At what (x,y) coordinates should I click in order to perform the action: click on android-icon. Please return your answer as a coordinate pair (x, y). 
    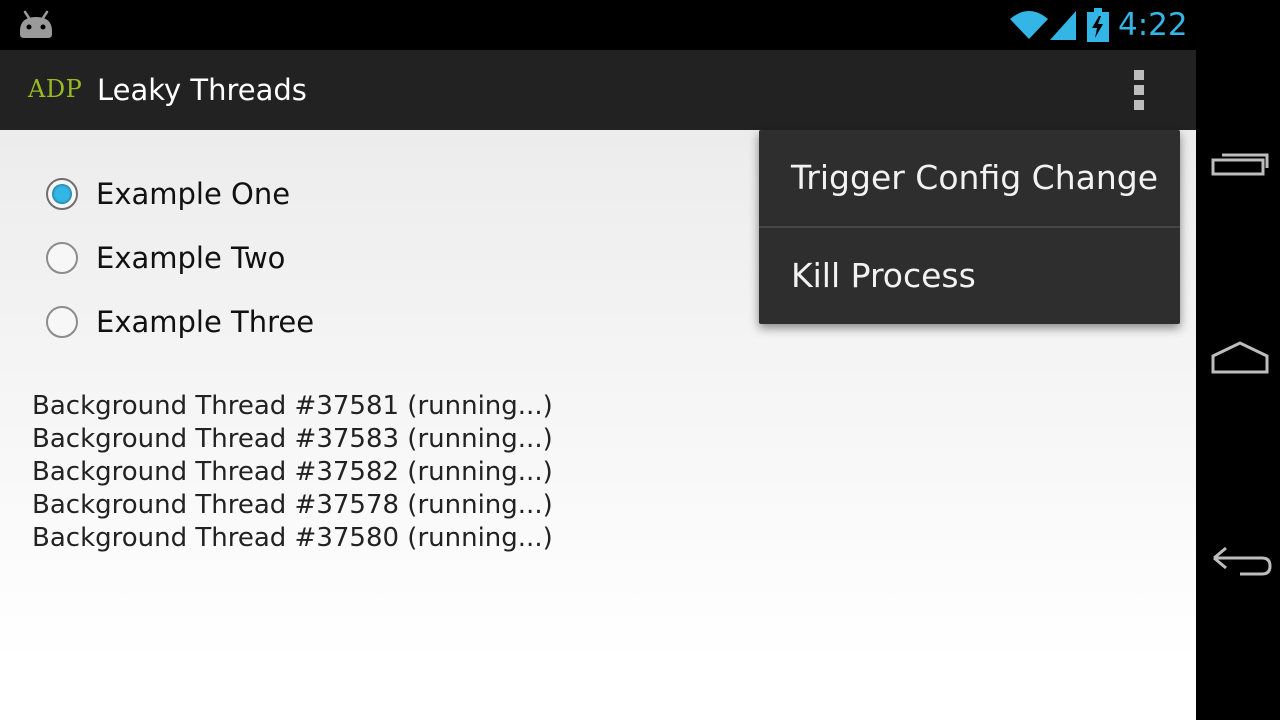
    Looking at the image, I should click on (36, 24).